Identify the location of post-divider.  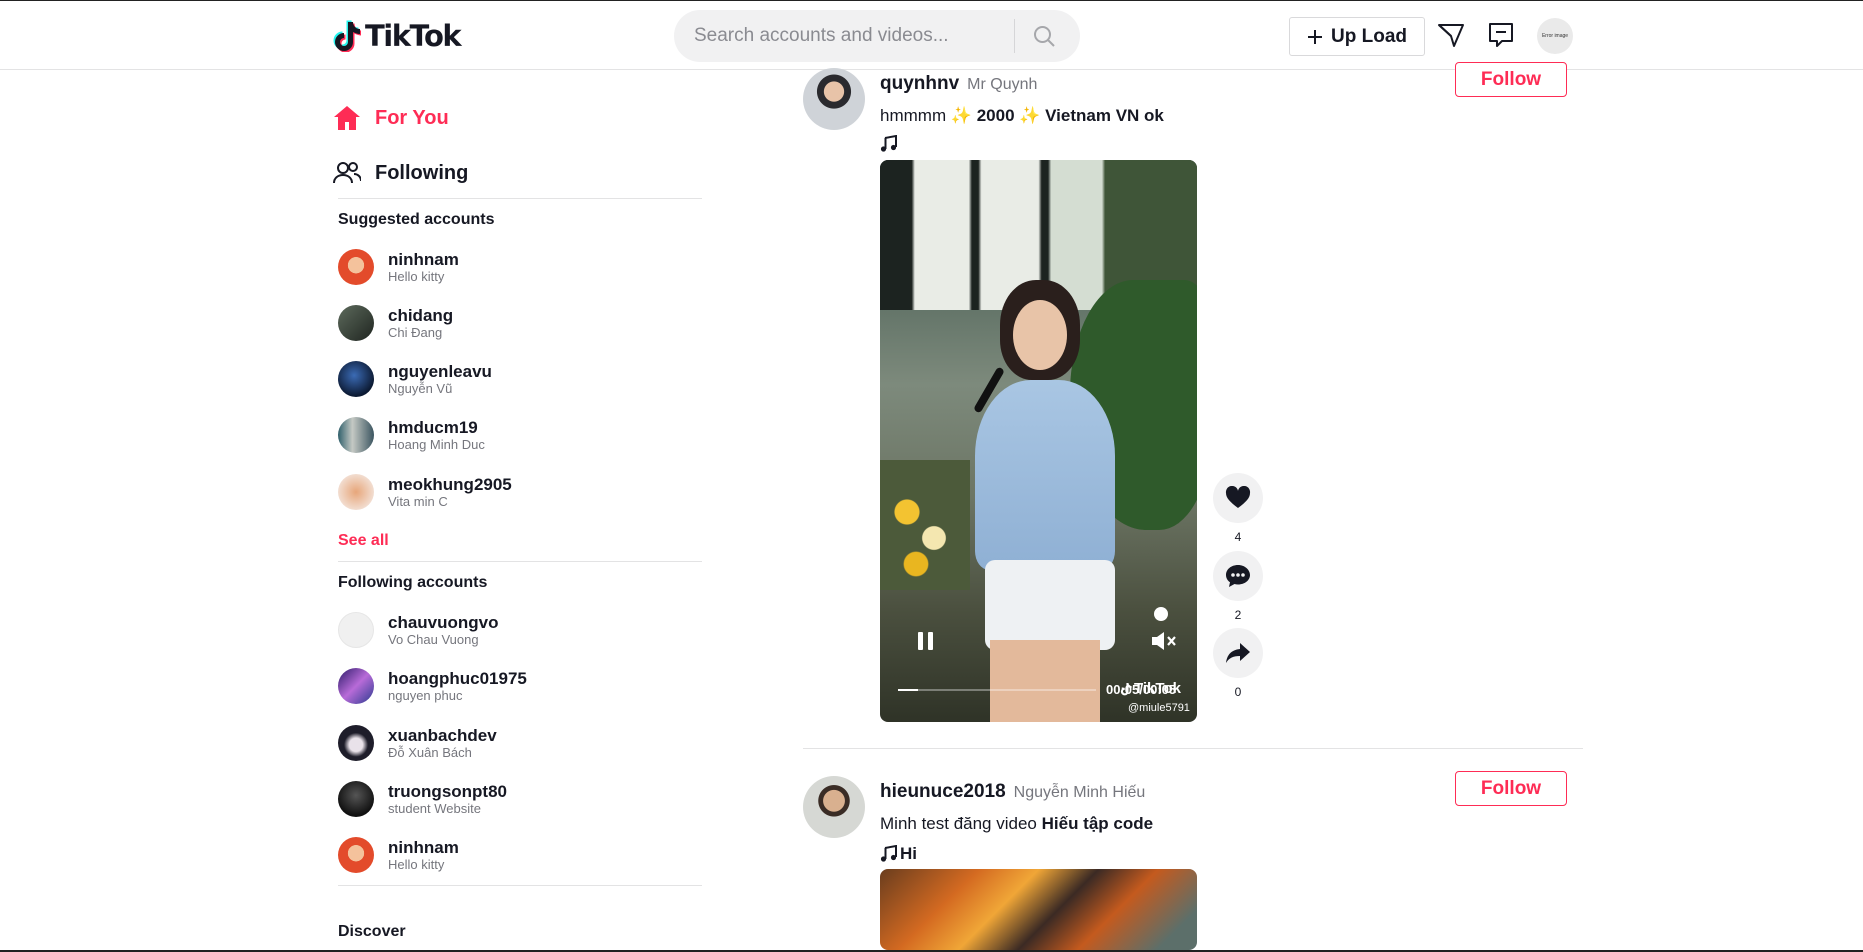
(1193, 748).